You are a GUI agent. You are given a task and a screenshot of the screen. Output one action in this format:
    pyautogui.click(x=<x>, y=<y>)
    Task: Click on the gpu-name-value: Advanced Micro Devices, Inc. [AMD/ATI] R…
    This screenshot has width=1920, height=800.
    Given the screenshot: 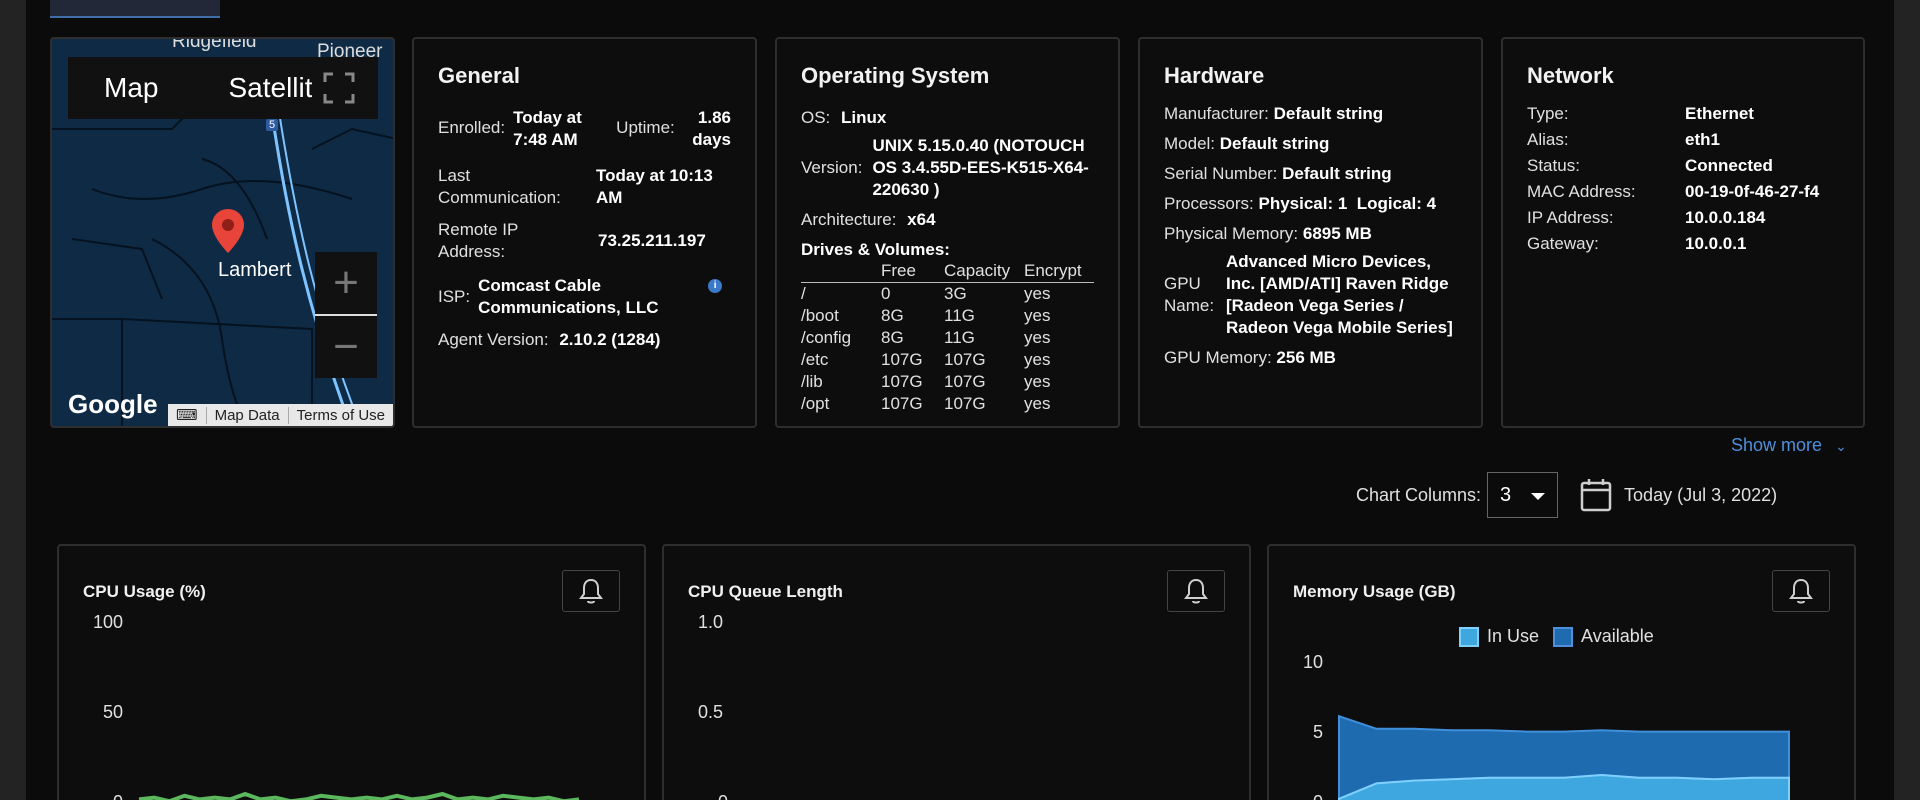 What is the action you would take?
    pyautogui.click(x=1339, y=294)
    